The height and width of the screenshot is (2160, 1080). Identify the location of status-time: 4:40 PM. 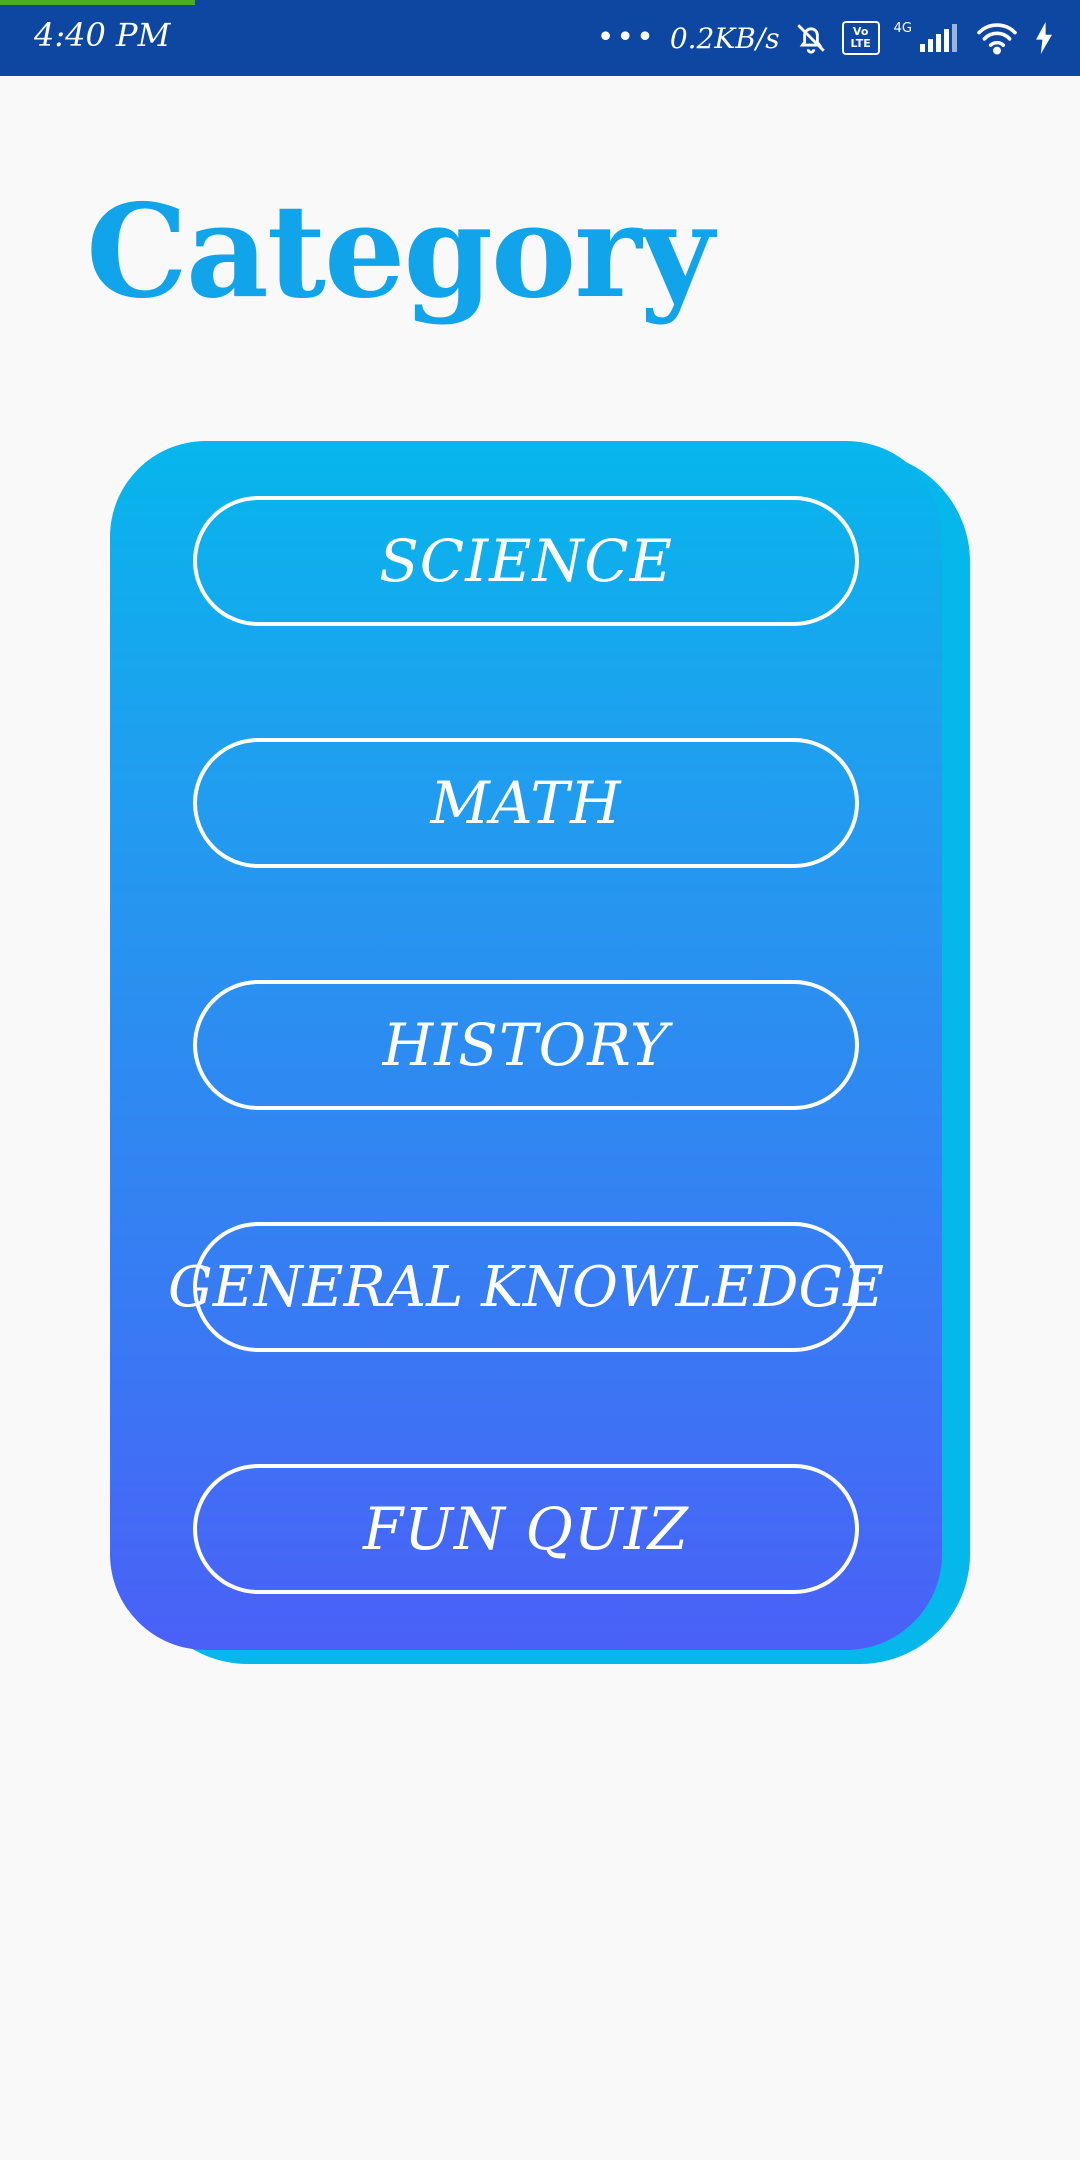
(102, 35).